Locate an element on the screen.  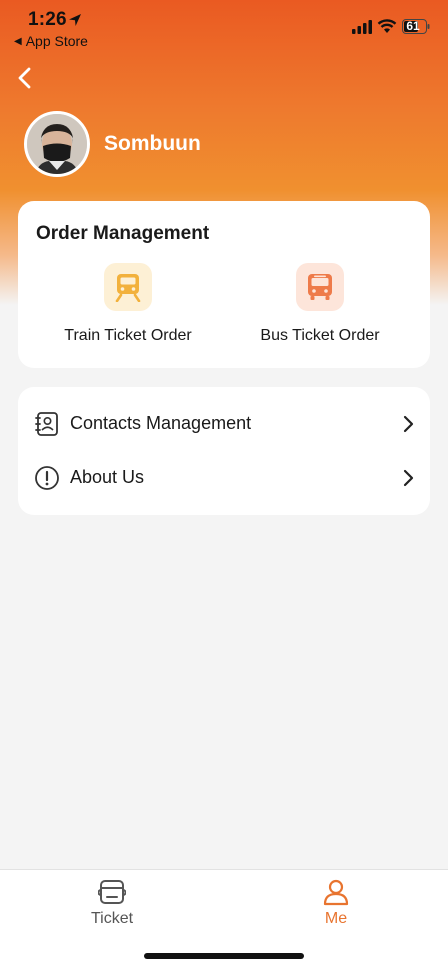
battery-level: 61 is located at coordinates (413, 26).